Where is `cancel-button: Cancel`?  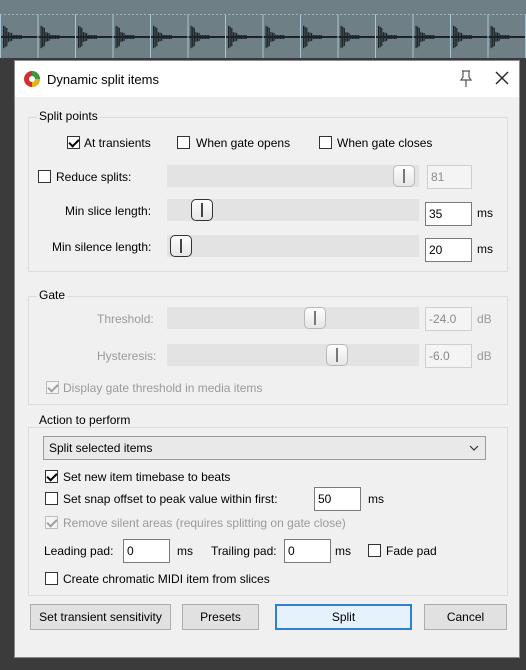
cancel-button: Cancel is located at coordinates (465, 617).